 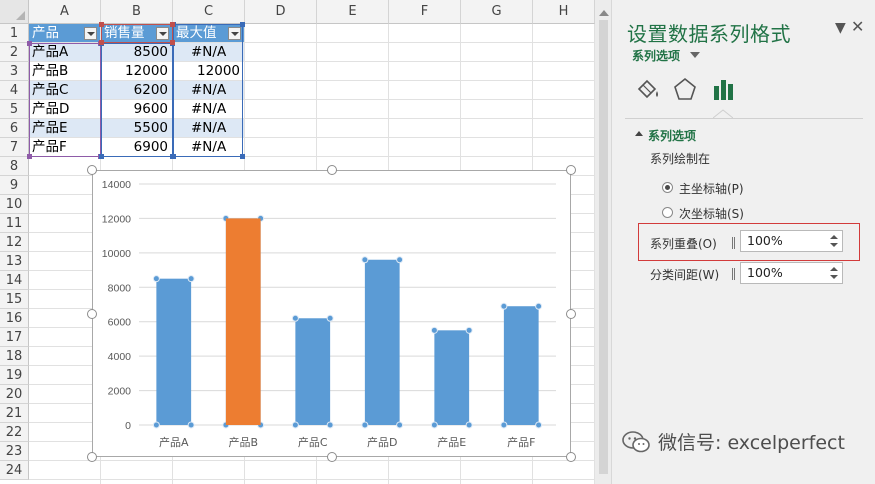 I want to click on scroll-up-arrow-icon, so click(x=604, y=13).